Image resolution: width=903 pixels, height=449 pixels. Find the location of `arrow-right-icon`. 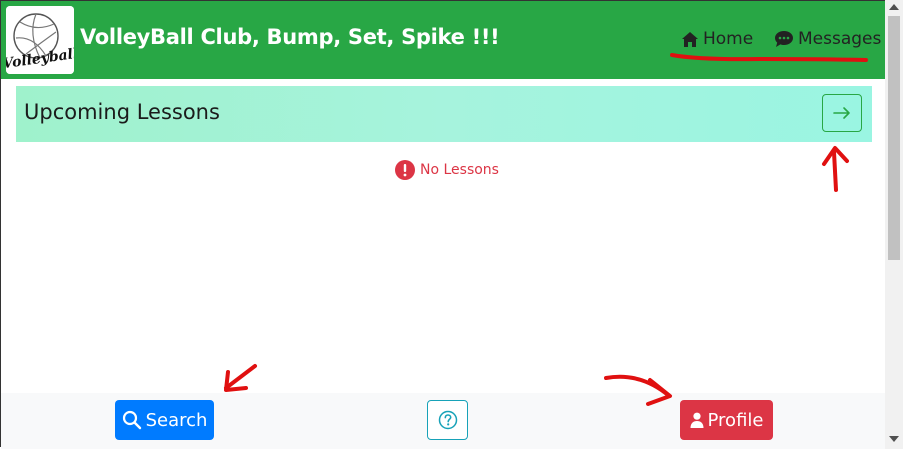

arrow-right-icon is located at coordinates (841, 113).